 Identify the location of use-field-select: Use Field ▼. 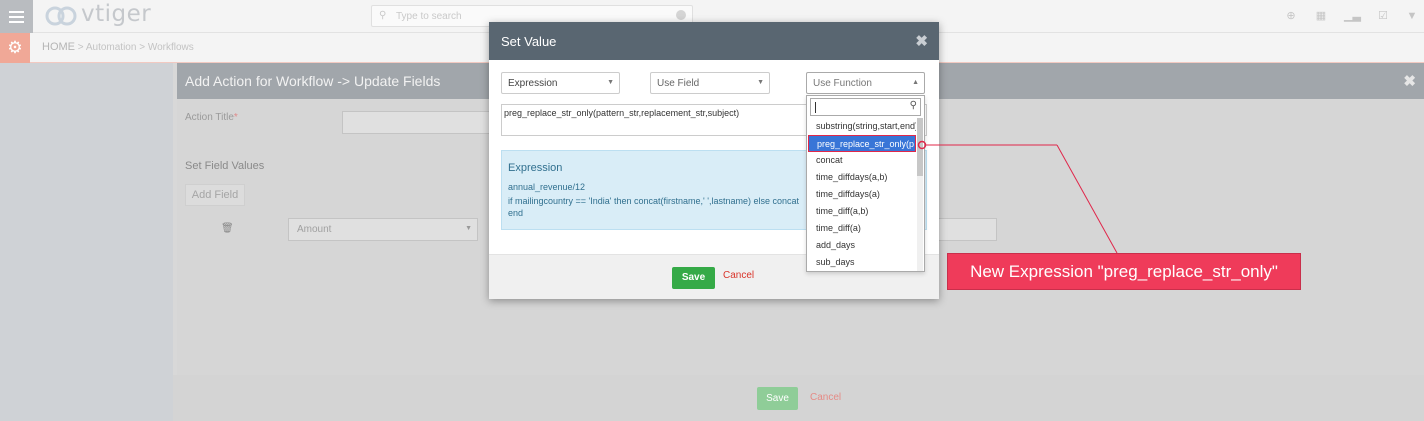
(710, 83).